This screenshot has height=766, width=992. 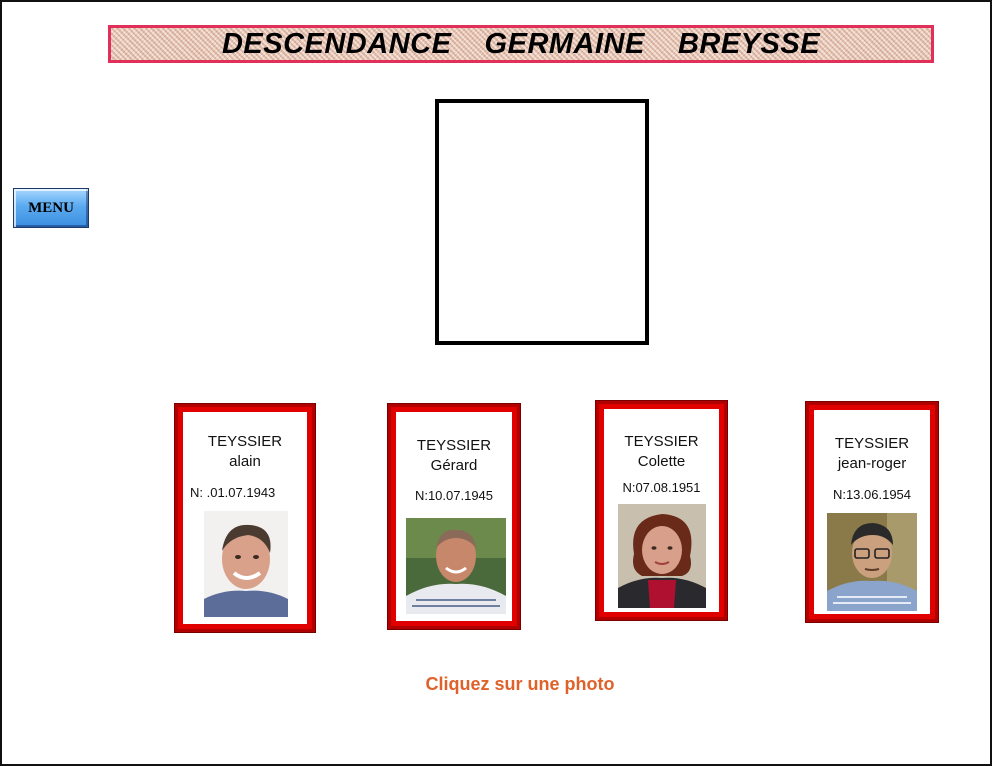 What do you see at coordinates (661, 461) in the screenshot?
I see `person-firstname: Colette` at bounding box center [661, 461].